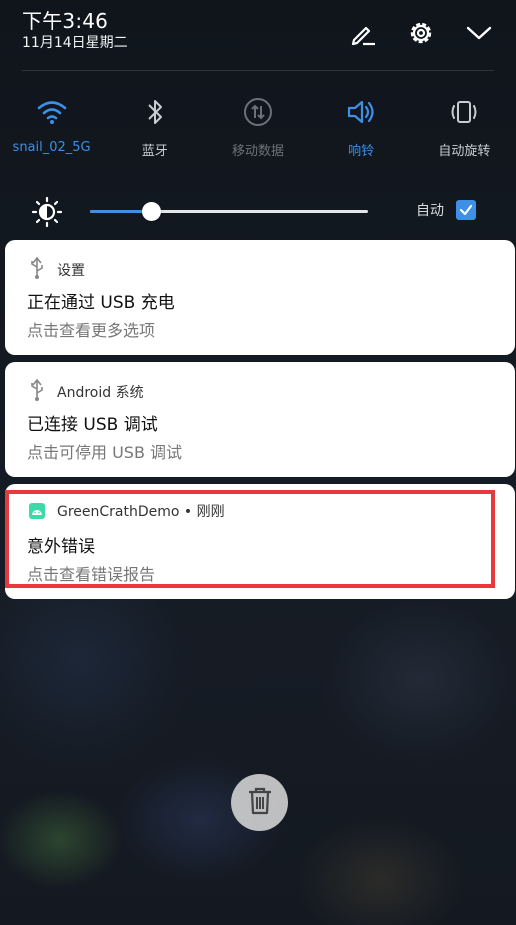 The width and height of the screenshot is (516, 925). I want to click on notification-header: Android 系统, so click(86, 391).